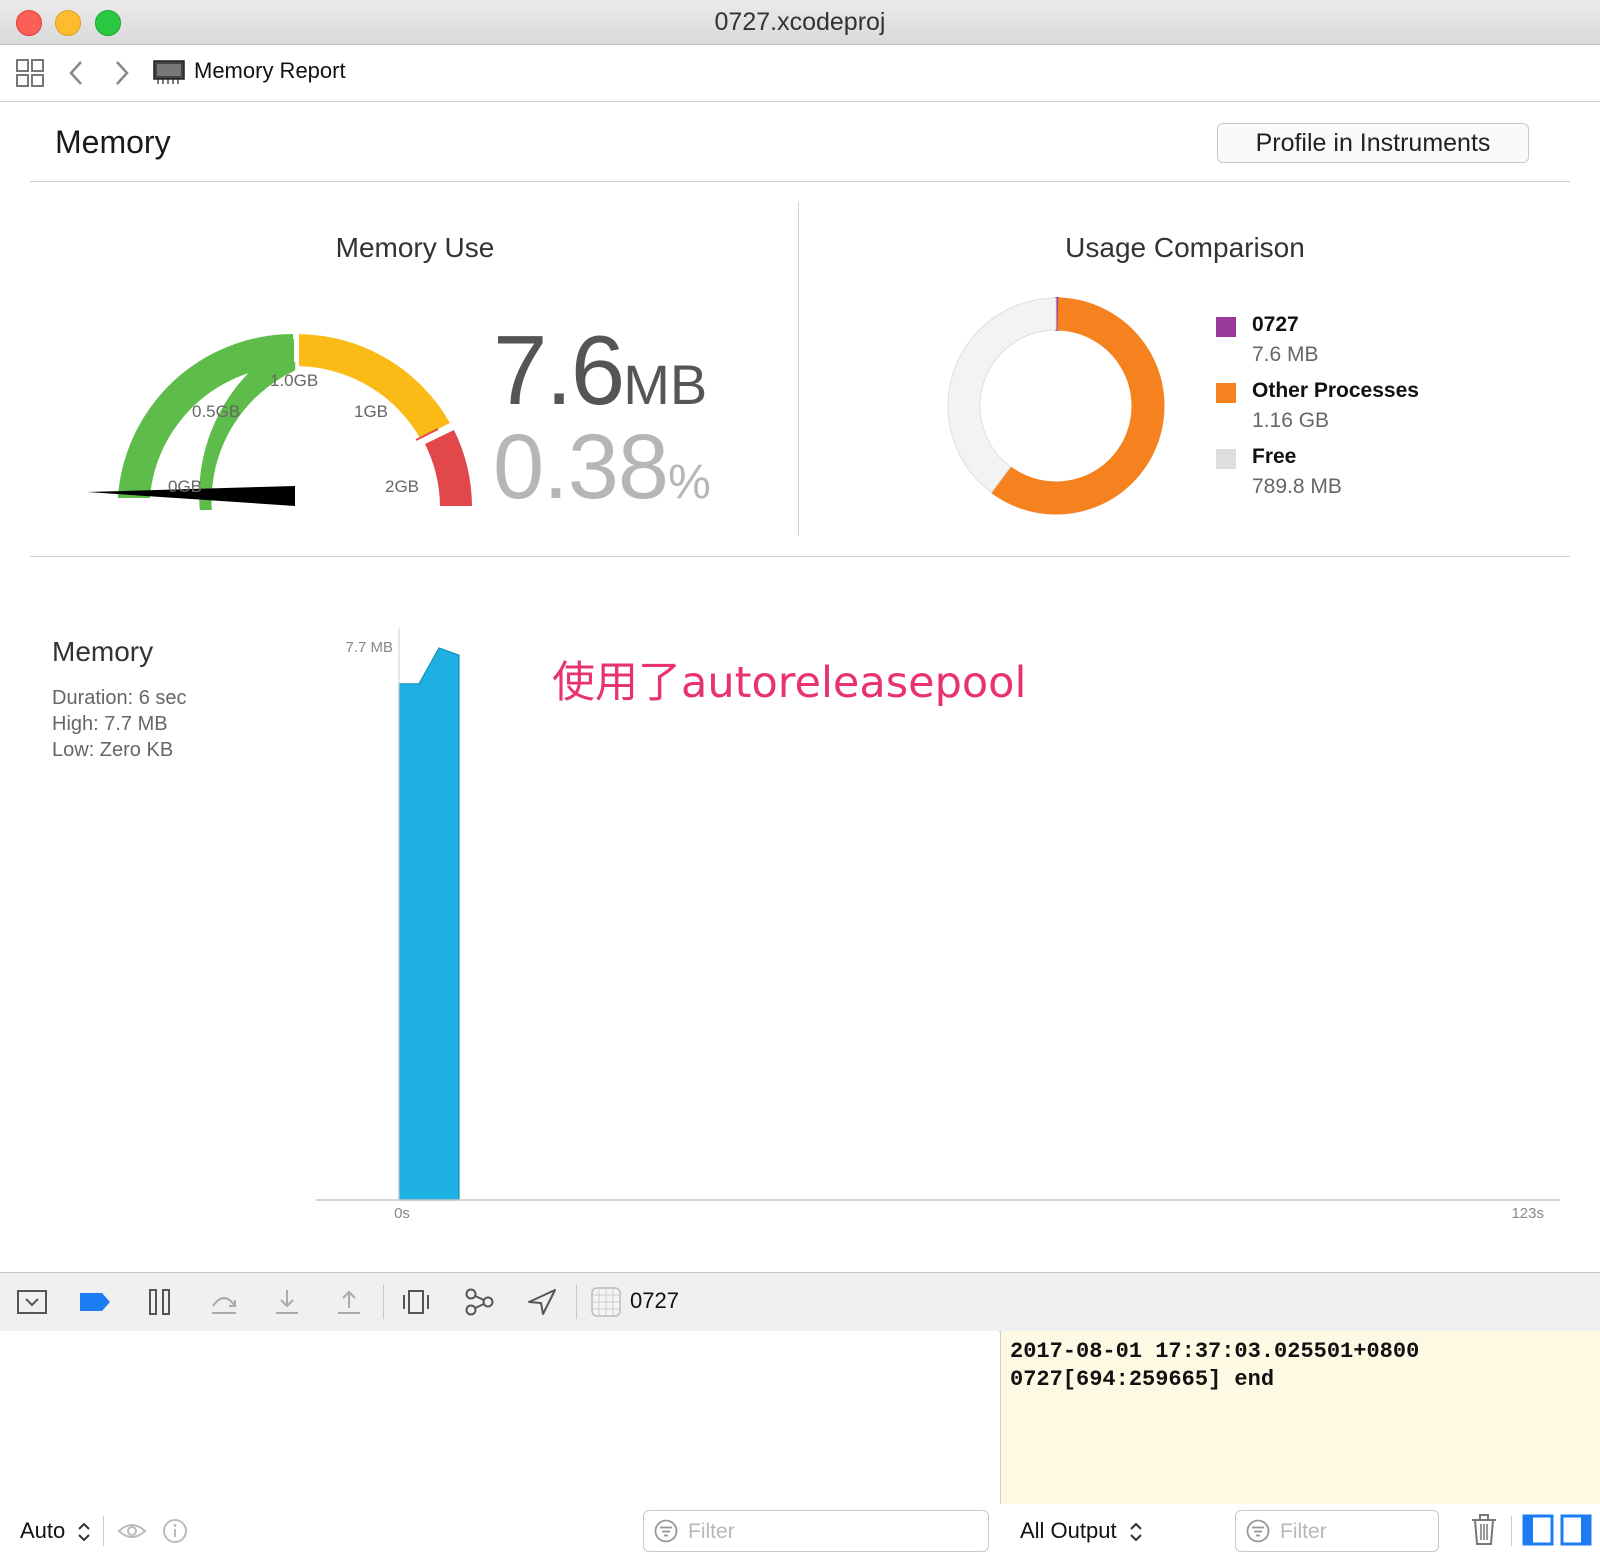 The height and width of the screenshot is (1558, 1600). I want to click on legend-swatch-other, so click(1226, 393).